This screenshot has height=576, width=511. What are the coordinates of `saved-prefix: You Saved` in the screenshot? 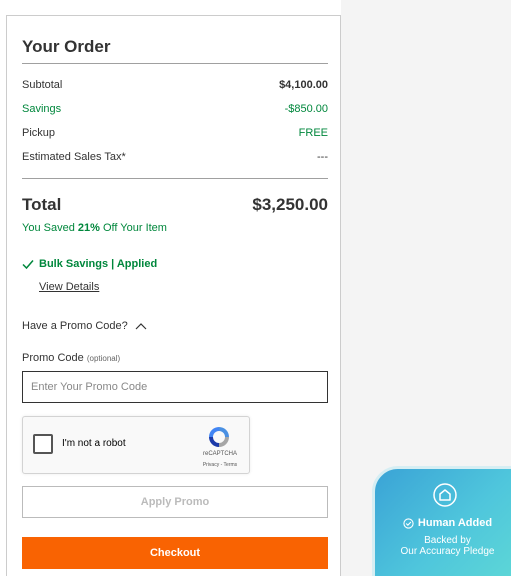 It's located at (50, 228).